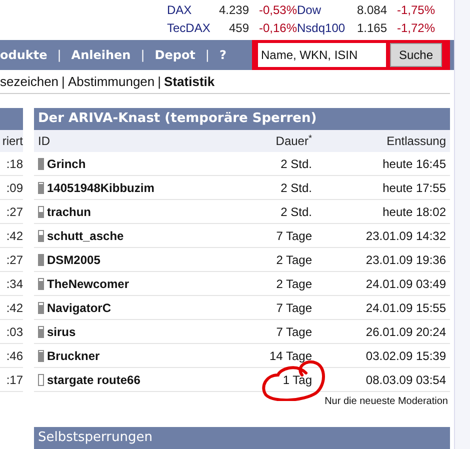 The image size is (470, 449). Describe the element at coordinates (175, 55) in the screenshot. I see `nav-link: Depot` at that location.